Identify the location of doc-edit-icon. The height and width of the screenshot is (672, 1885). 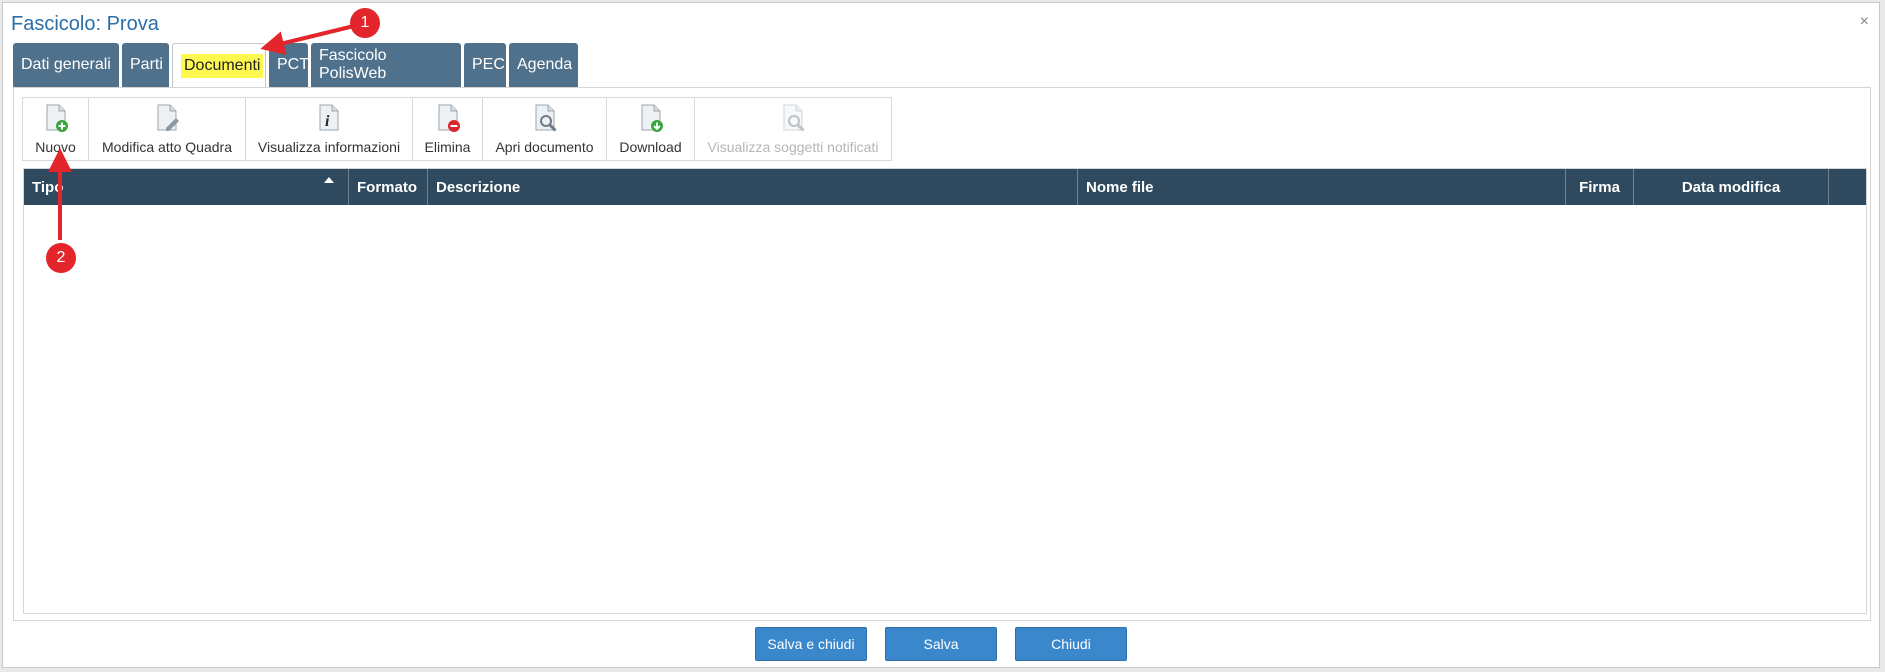
(168, 117).